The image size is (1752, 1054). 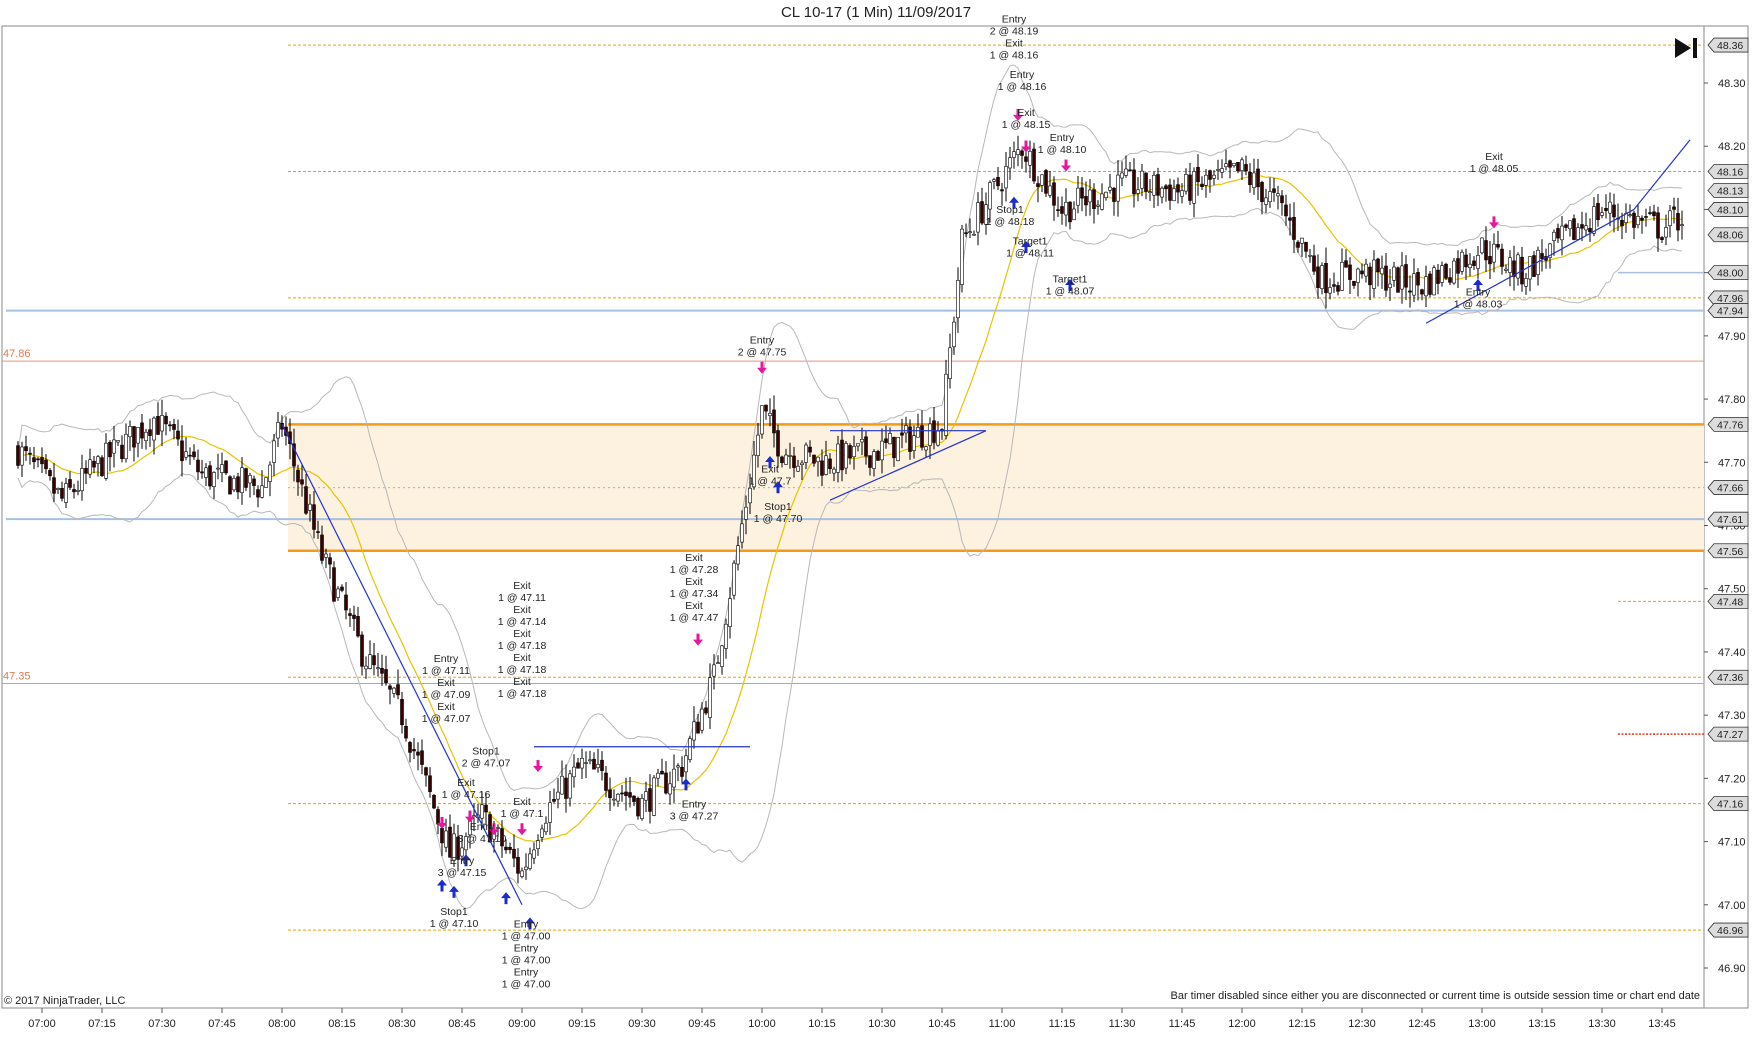 What do you see at coordinates (522, 670) in the screenshot?
I see `trade-label: 1 @ 47.18` at bounding box center [522, 670].